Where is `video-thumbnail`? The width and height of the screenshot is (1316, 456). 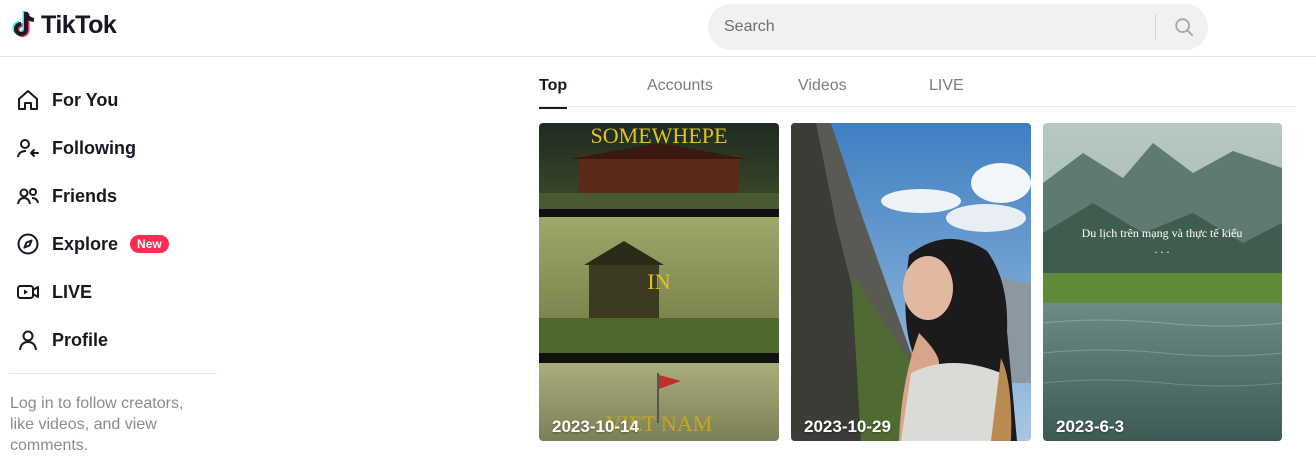
video-thumbnail is located at coordinates (911, 282).